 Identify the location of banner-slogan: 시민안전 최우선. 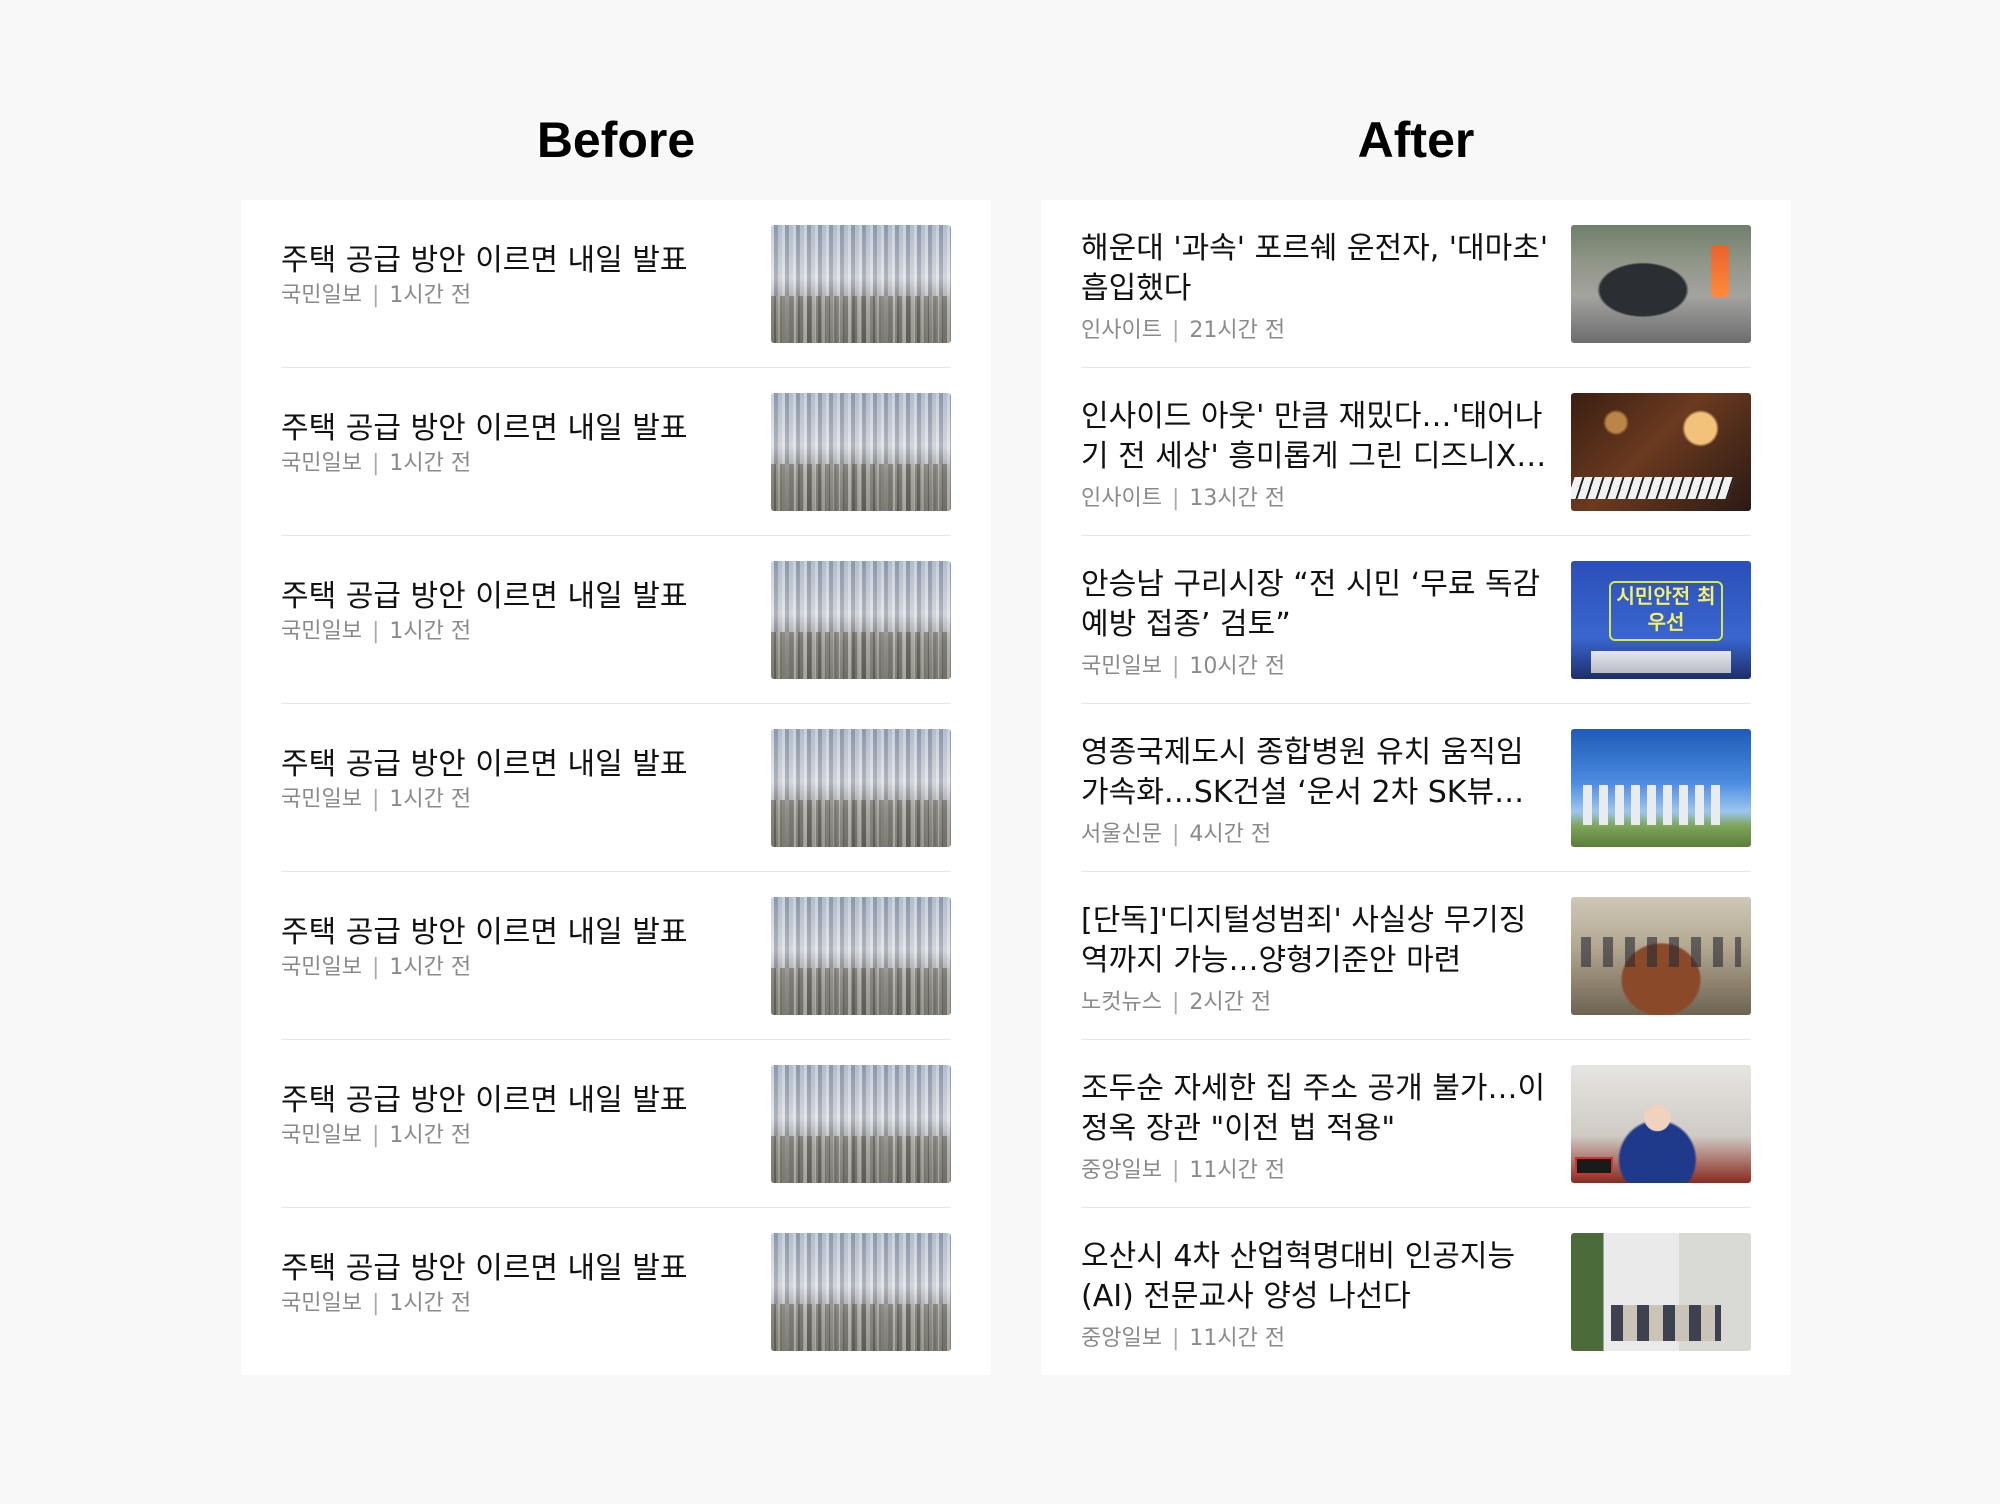
(1666, 611).